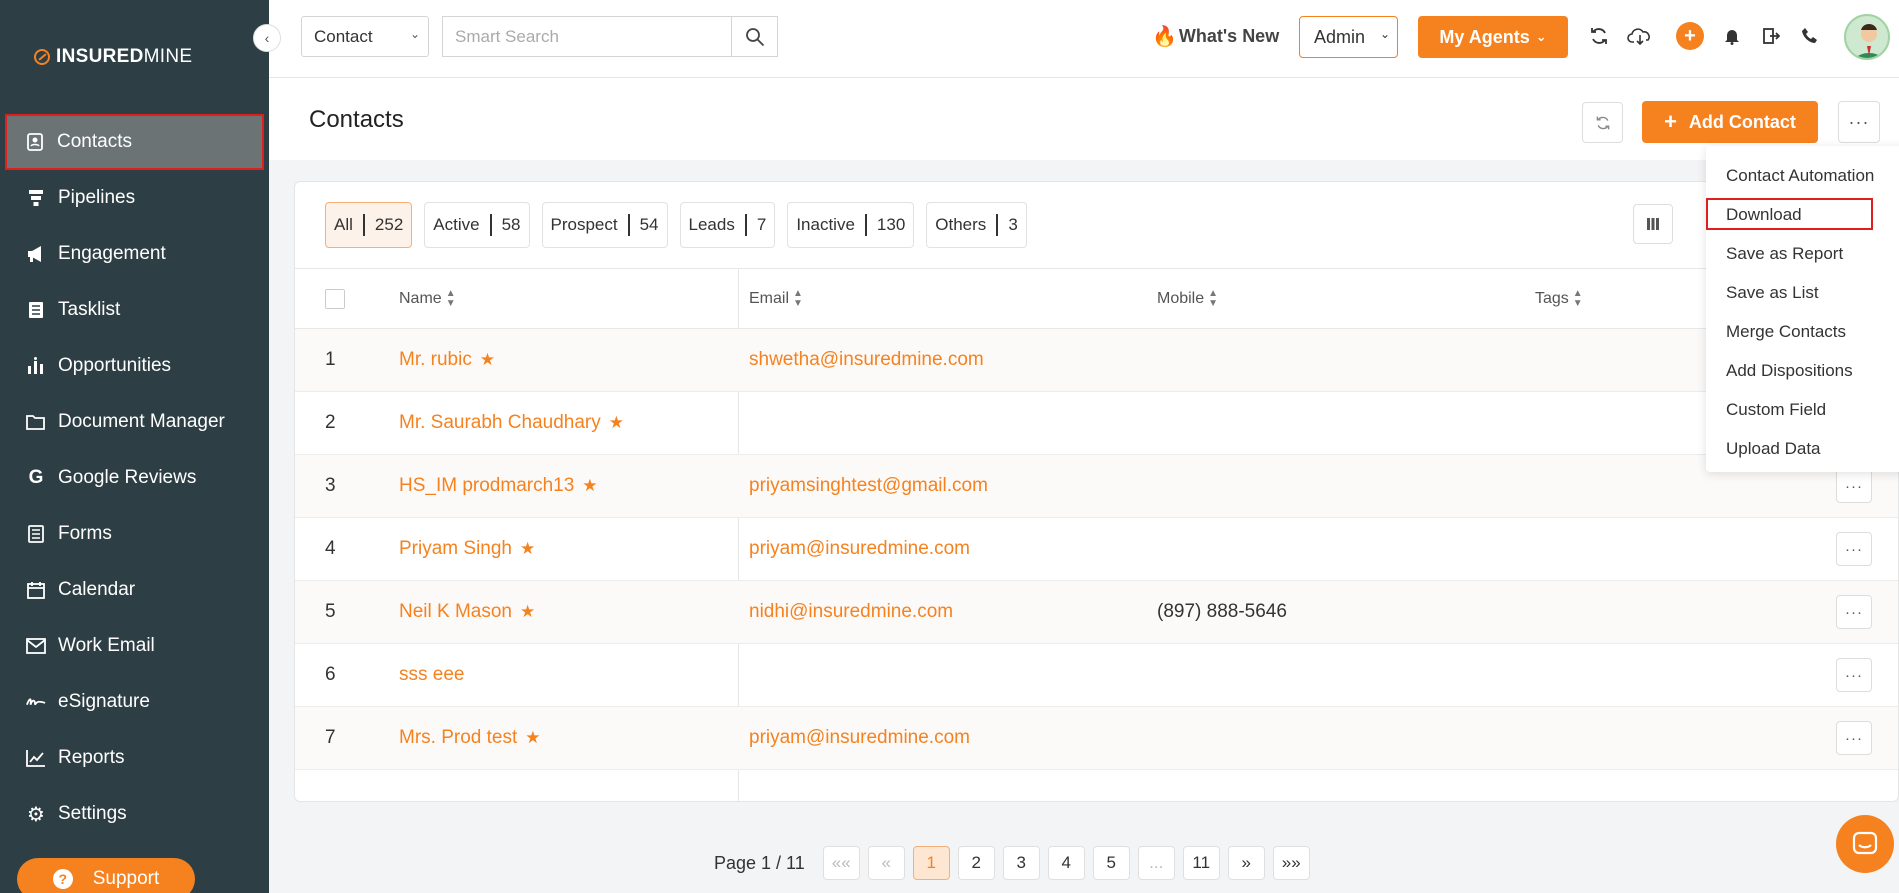 The width and height of the screenshot is (1899, 893). What do you see at coordinates (586, 36) in the screenshot?
I see `search-input` at bounding box center [586, 36].